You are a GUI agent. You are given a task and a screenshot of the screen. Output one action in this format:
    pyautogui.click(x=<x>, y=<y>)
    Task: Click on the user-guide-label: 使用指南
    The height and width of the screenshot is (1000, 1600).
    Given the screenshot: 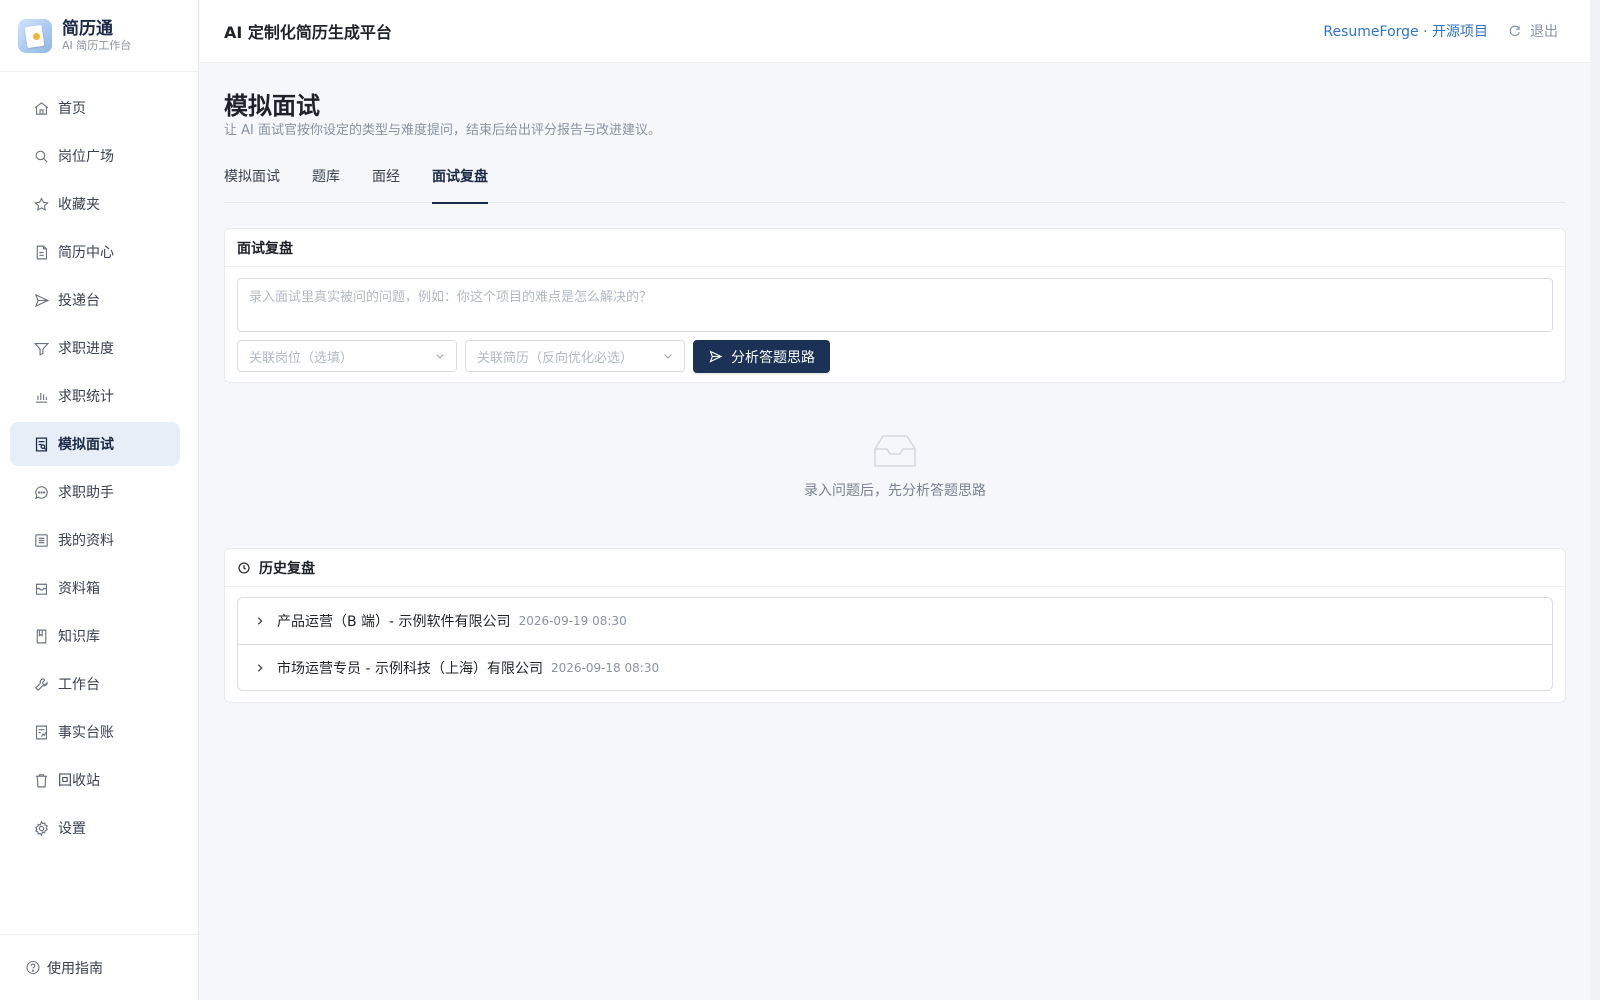 What is the action you would take?
    pyautogui.click(x=75, y=968)
    